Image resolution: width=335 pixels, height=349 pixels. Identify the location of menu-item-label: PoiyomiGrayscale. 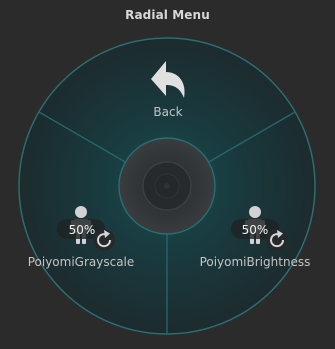
(81, 262).